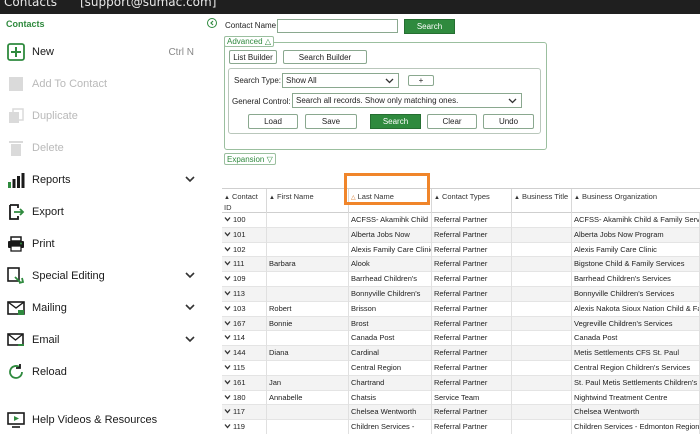 The width and height of the screenshot is (700, 434). Describe the element at coordinates (390, 309) in the screenshot. I see `cell-last-name: Brisson` at that location.